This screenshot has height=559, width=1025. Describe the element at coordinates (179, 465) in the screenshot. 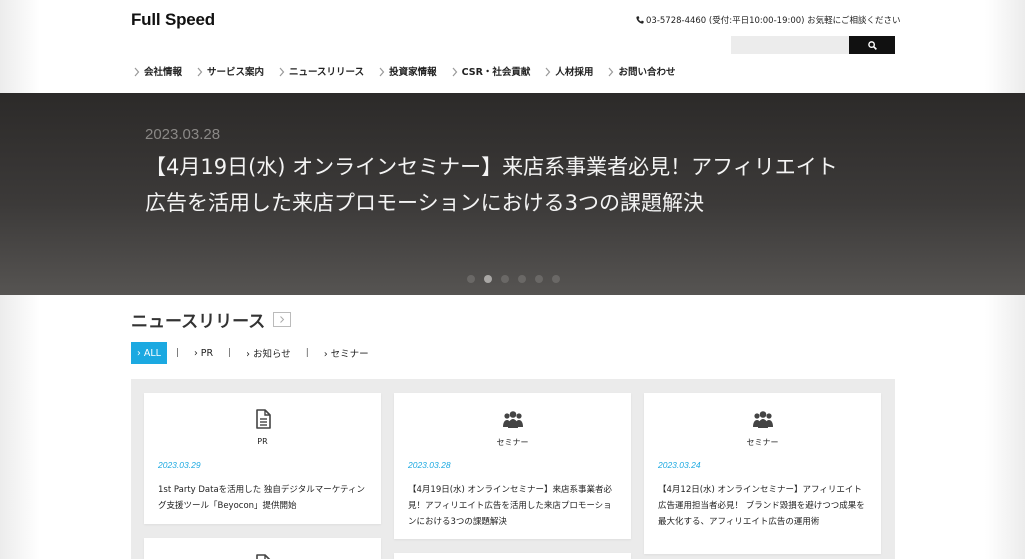

I see `news-card-date: 2023.03.29` at that location.